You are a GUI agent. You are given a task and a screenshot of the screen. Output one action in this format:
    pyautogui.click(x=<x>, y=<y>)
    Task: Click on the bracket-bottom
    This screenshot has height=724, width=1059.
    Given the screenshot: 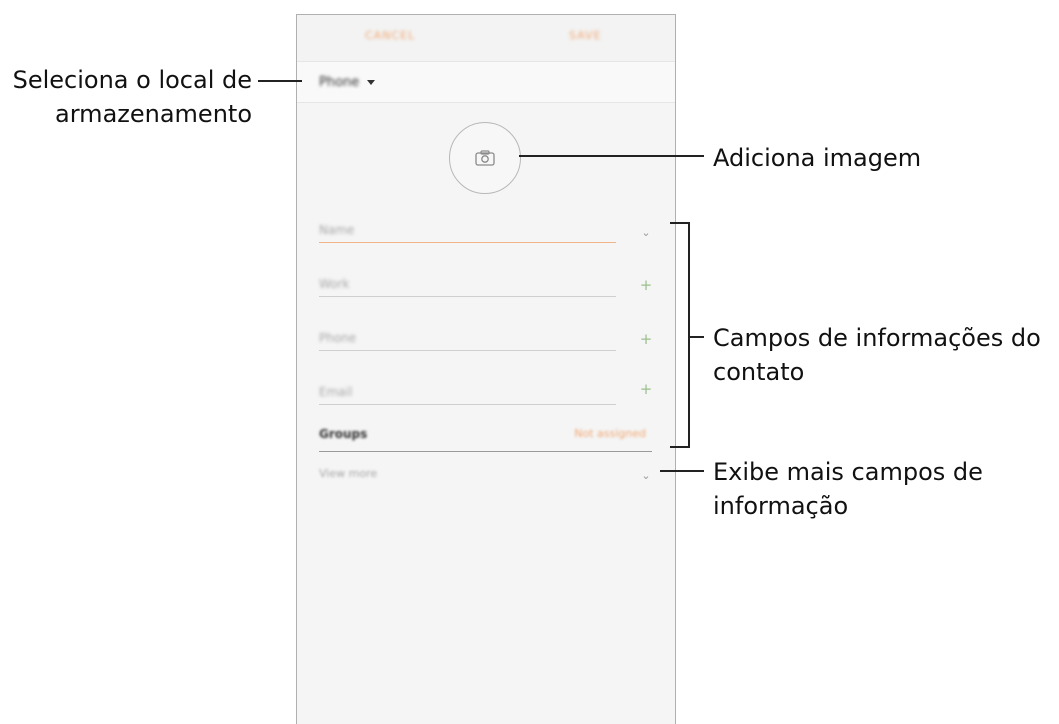 What is the action you would take?
    pyautogui.click(x=680, y=447)
    